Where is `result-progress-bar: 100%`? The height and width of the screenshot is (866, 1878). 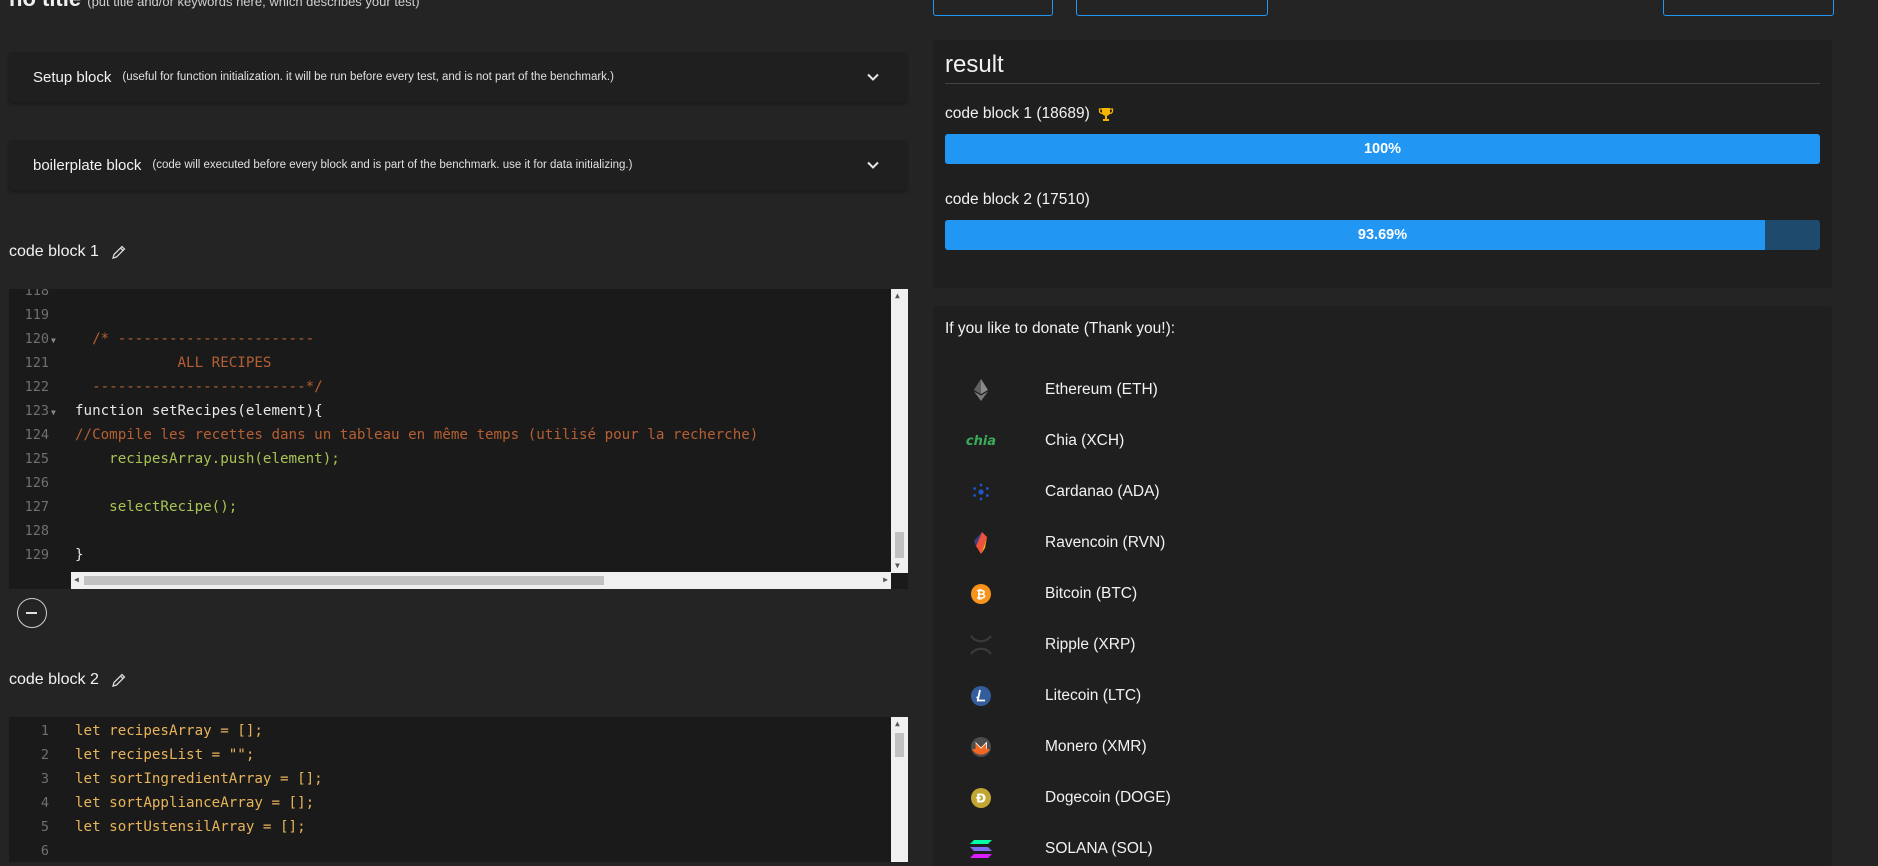 result-progress-bar: 100% is located at coordinates (1382, 149).